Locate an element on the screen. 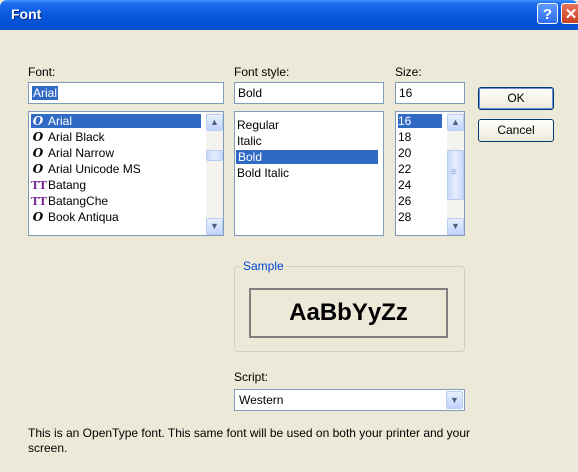  size-input-text: 16 is located at coordinates (406, 93).